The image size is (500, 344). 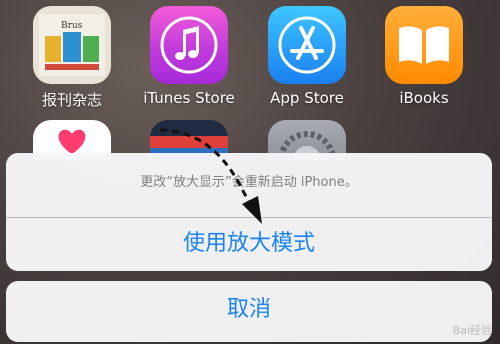 What do you see at coordinates (424, 98) in the screenshot?
I see `app-label: iBooks` at bounding box center [424, 98].